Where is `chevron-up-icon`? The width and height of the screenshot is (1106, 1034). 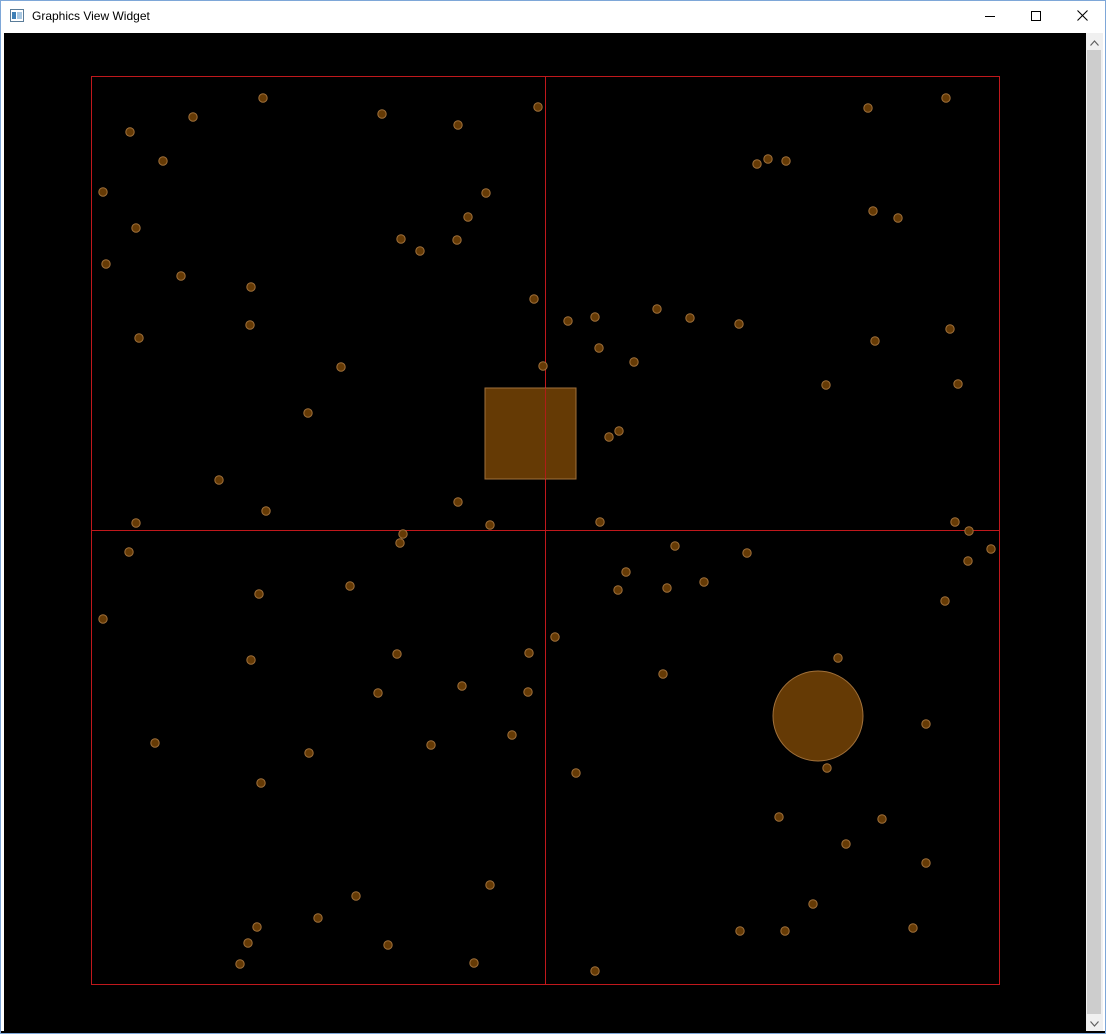 chevron-up-icon is located at coordinates (1094, 42).